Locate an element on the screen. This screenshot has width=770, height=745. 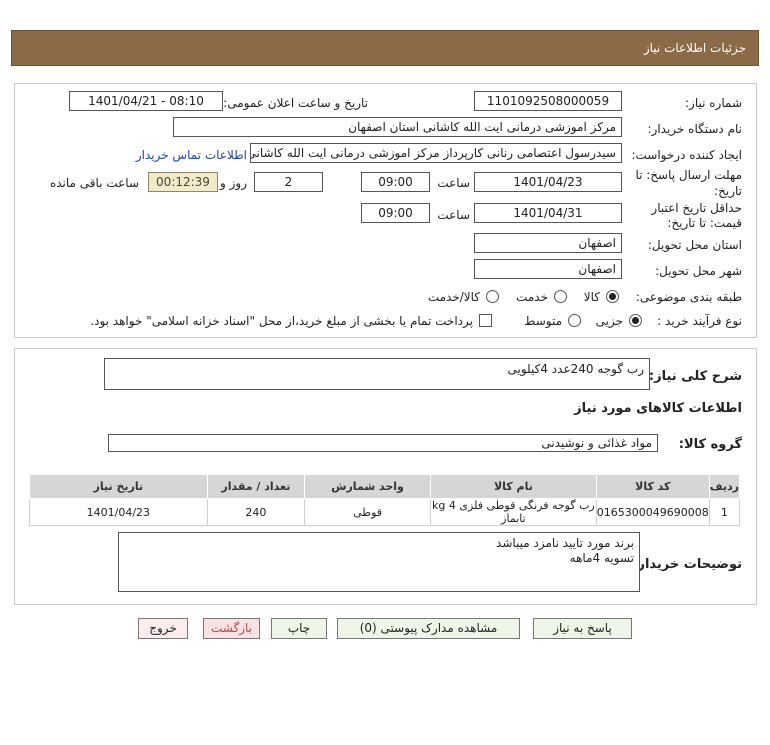
province-field: اصفهان is located at coordinates (548, 243).